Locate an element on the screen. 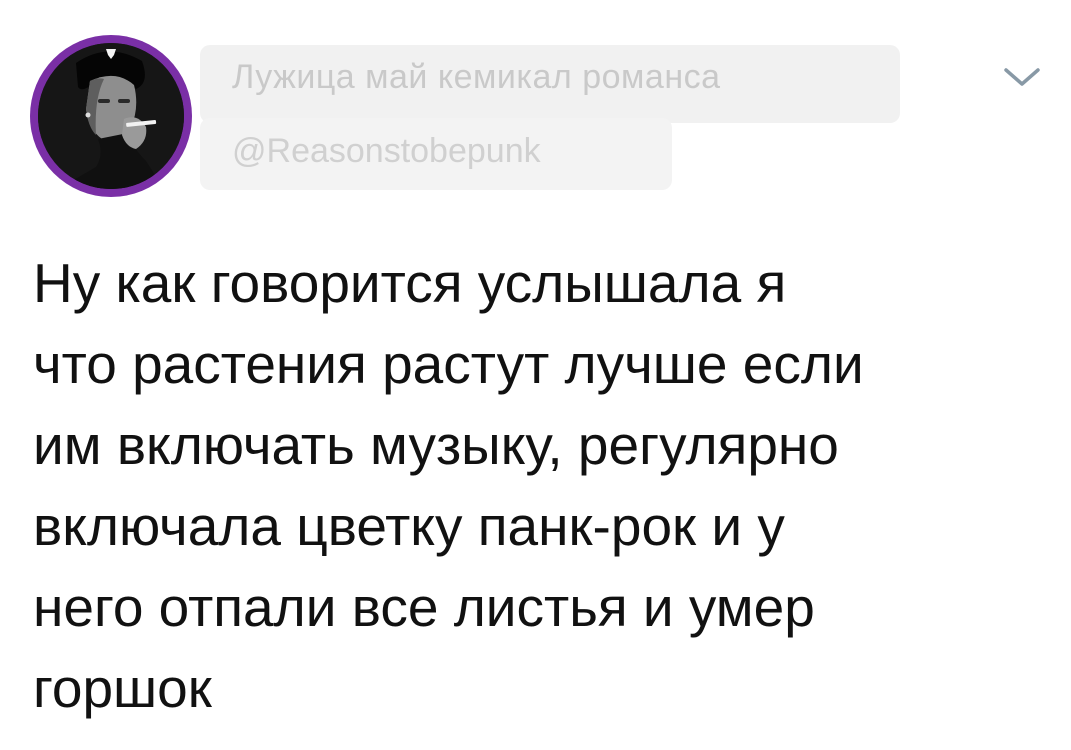 Image resolution: width=1071 pixels, height=750 pixels. tweet-text-line: им включать музыку, регулярно is located at coordinates (436, 445).